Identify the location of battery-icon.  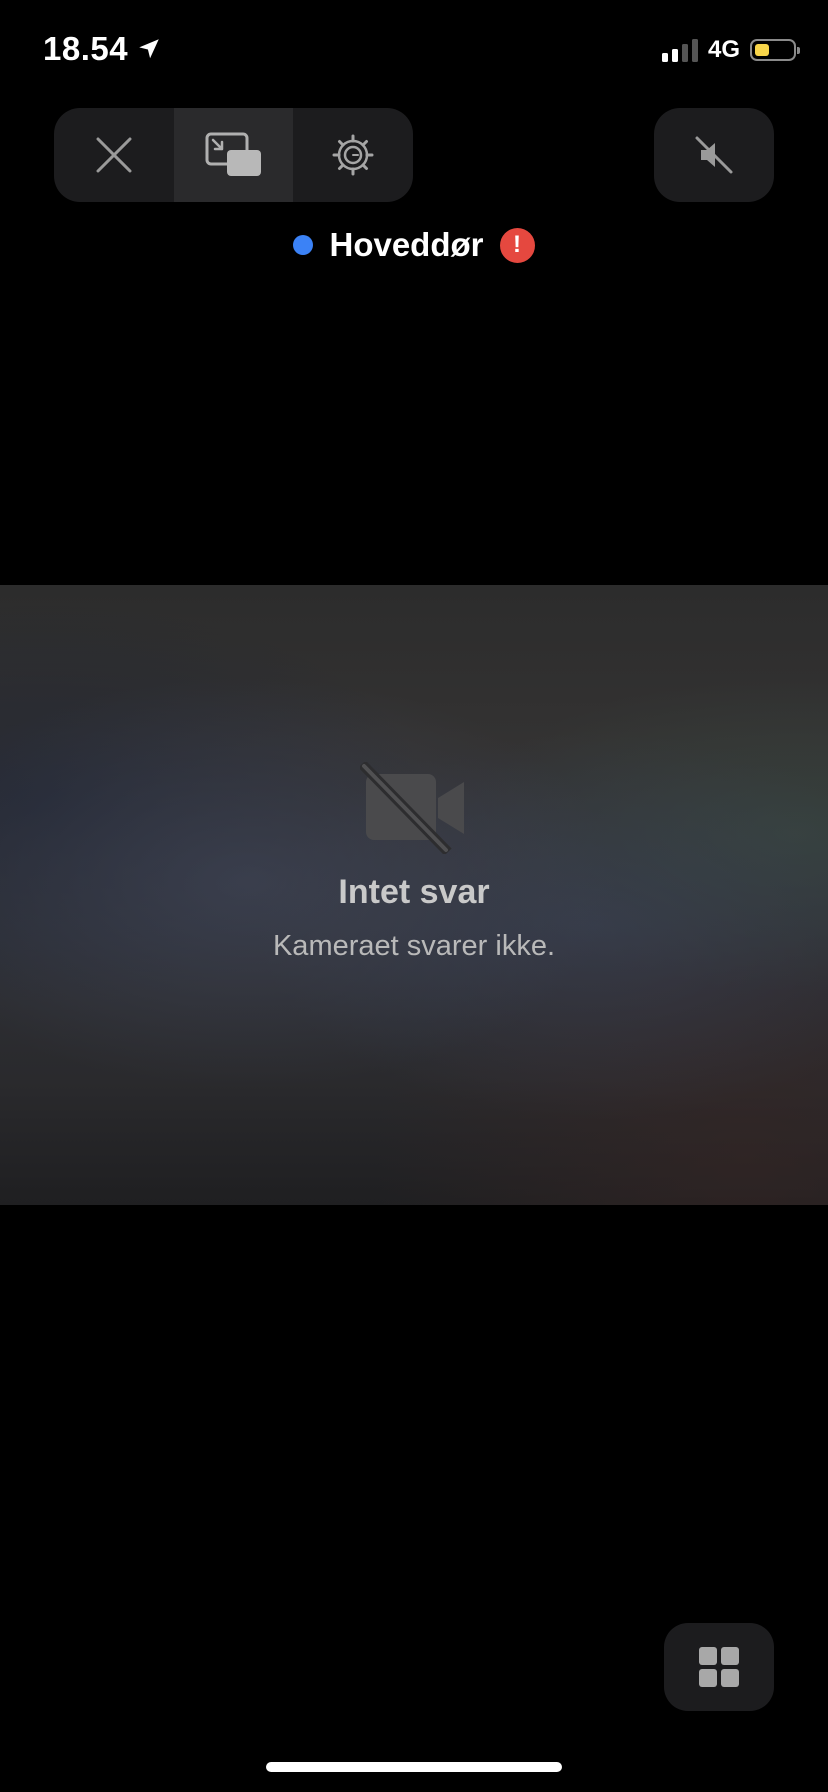
(775, 50).